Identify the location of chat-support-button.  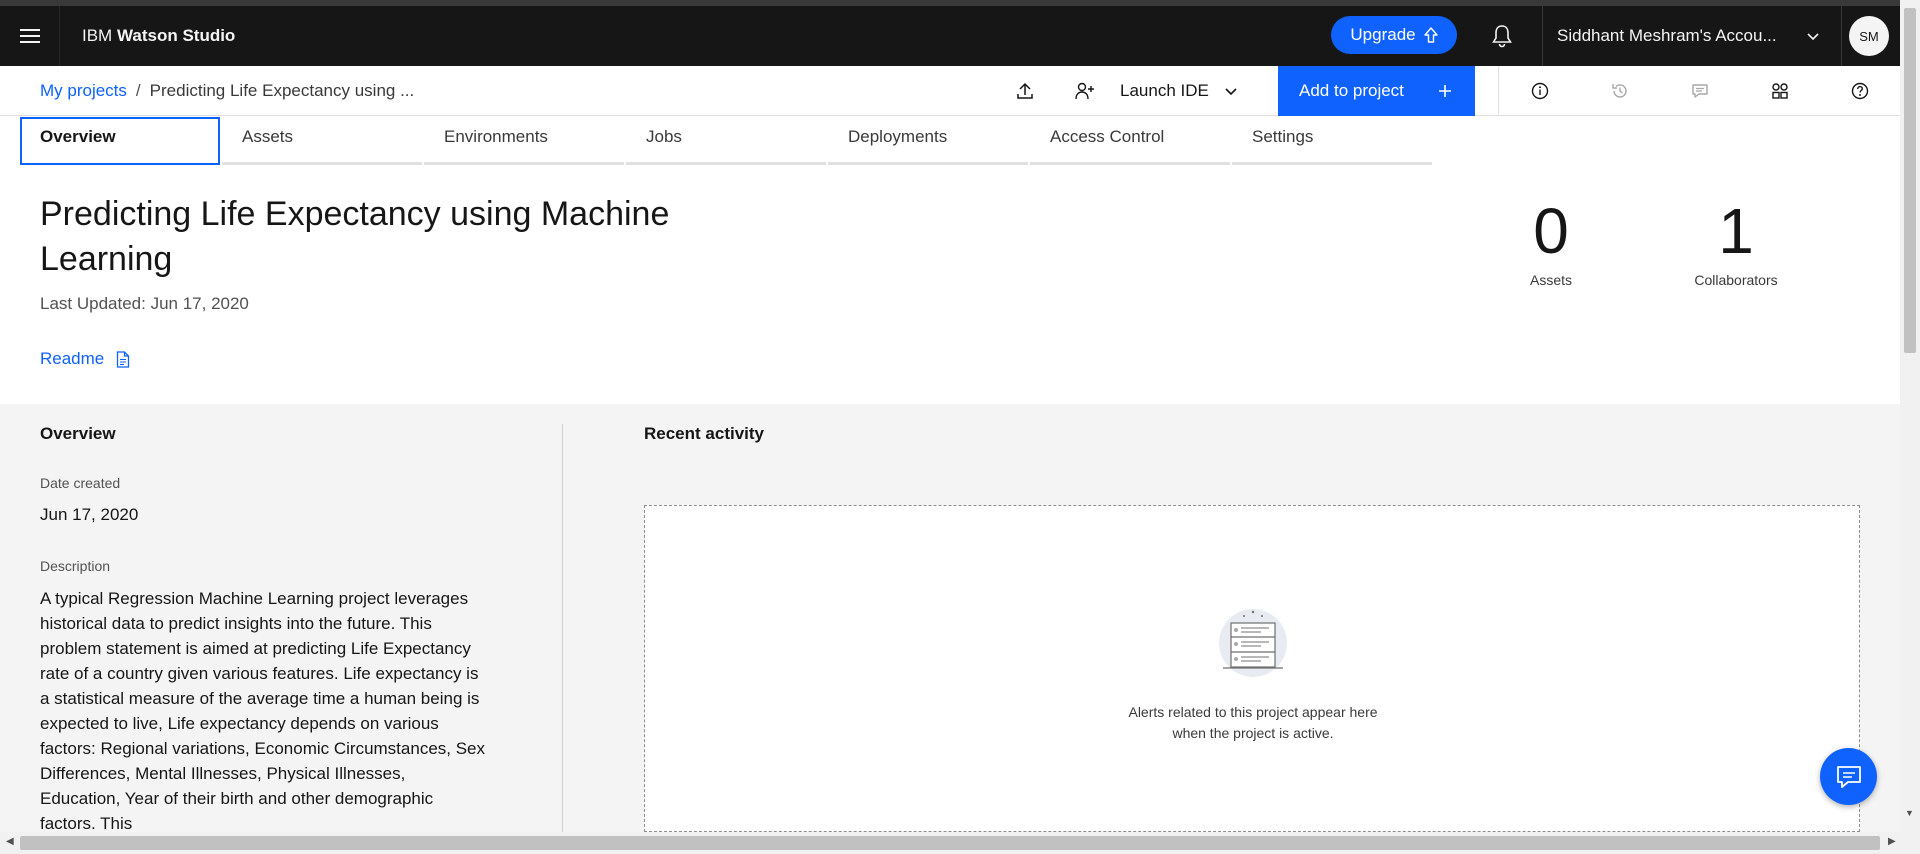
(1848, 776).